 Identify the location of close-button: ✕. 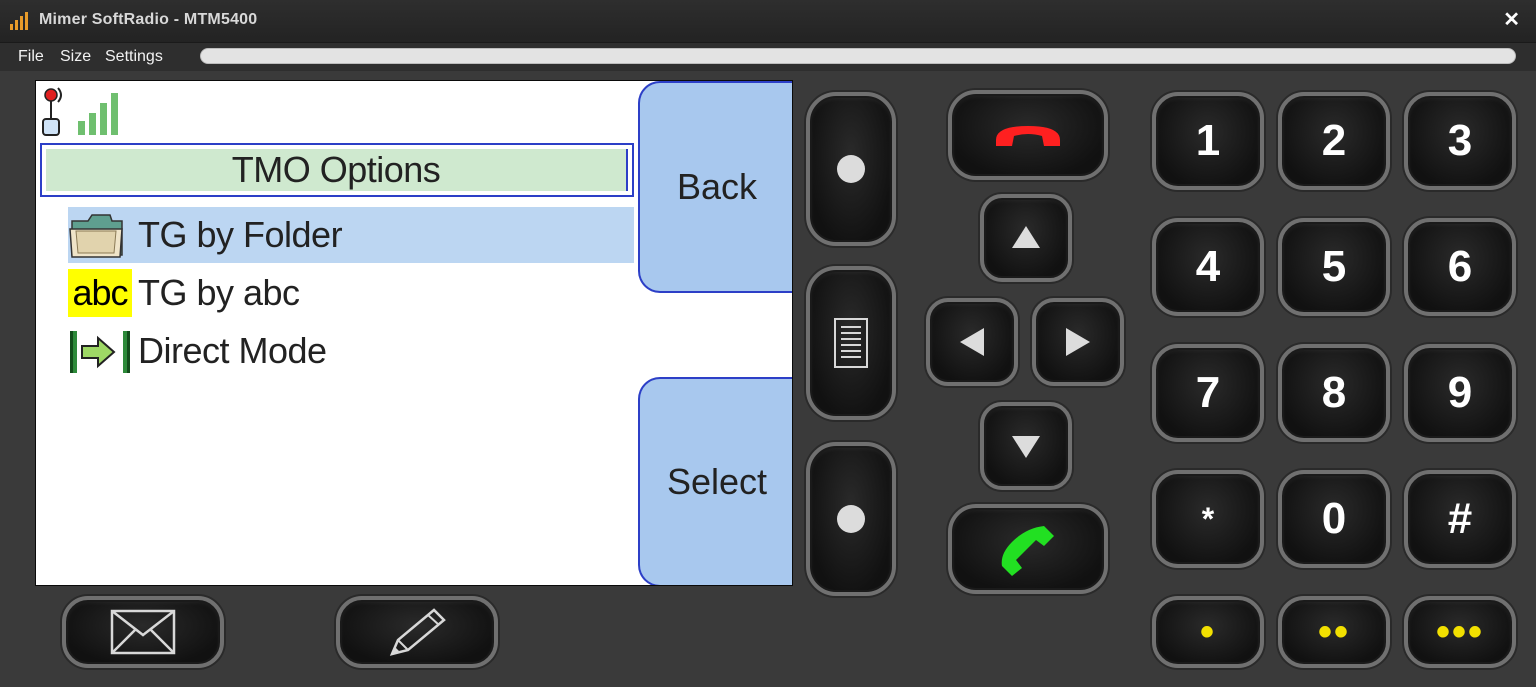
(1511, 20).